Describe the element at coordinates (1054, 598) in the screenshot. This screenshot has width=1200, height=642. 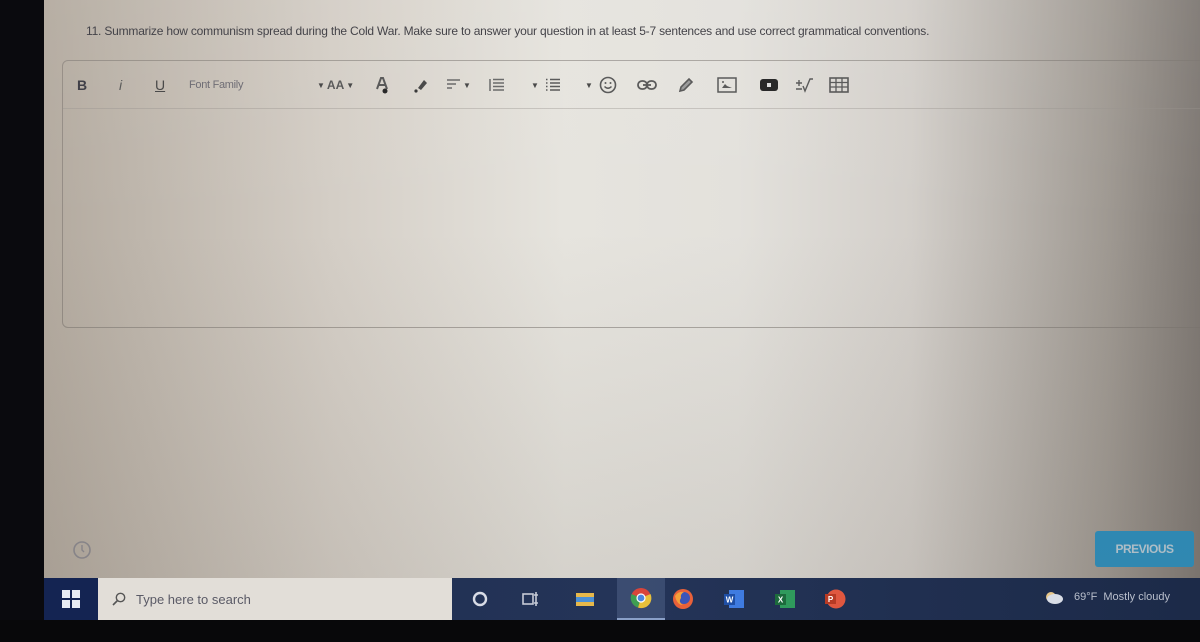
I see `cloudy-weather-icon` at that location.